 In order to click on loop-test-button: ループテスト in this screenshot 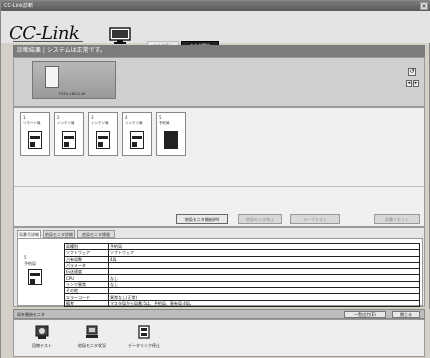, I will do `click(315, 219)`.